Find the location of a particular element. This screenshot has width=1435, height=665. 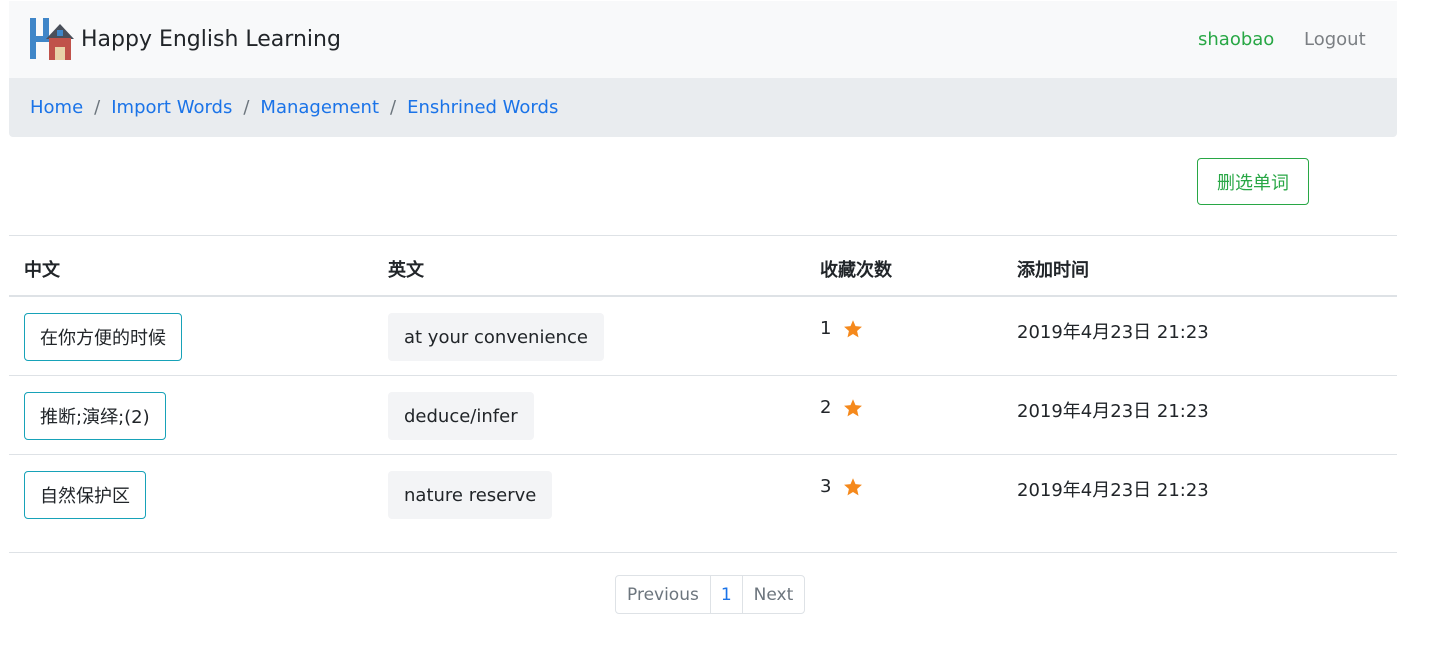

brand-title: Happy English Learning is located at coordinates (211, 39).